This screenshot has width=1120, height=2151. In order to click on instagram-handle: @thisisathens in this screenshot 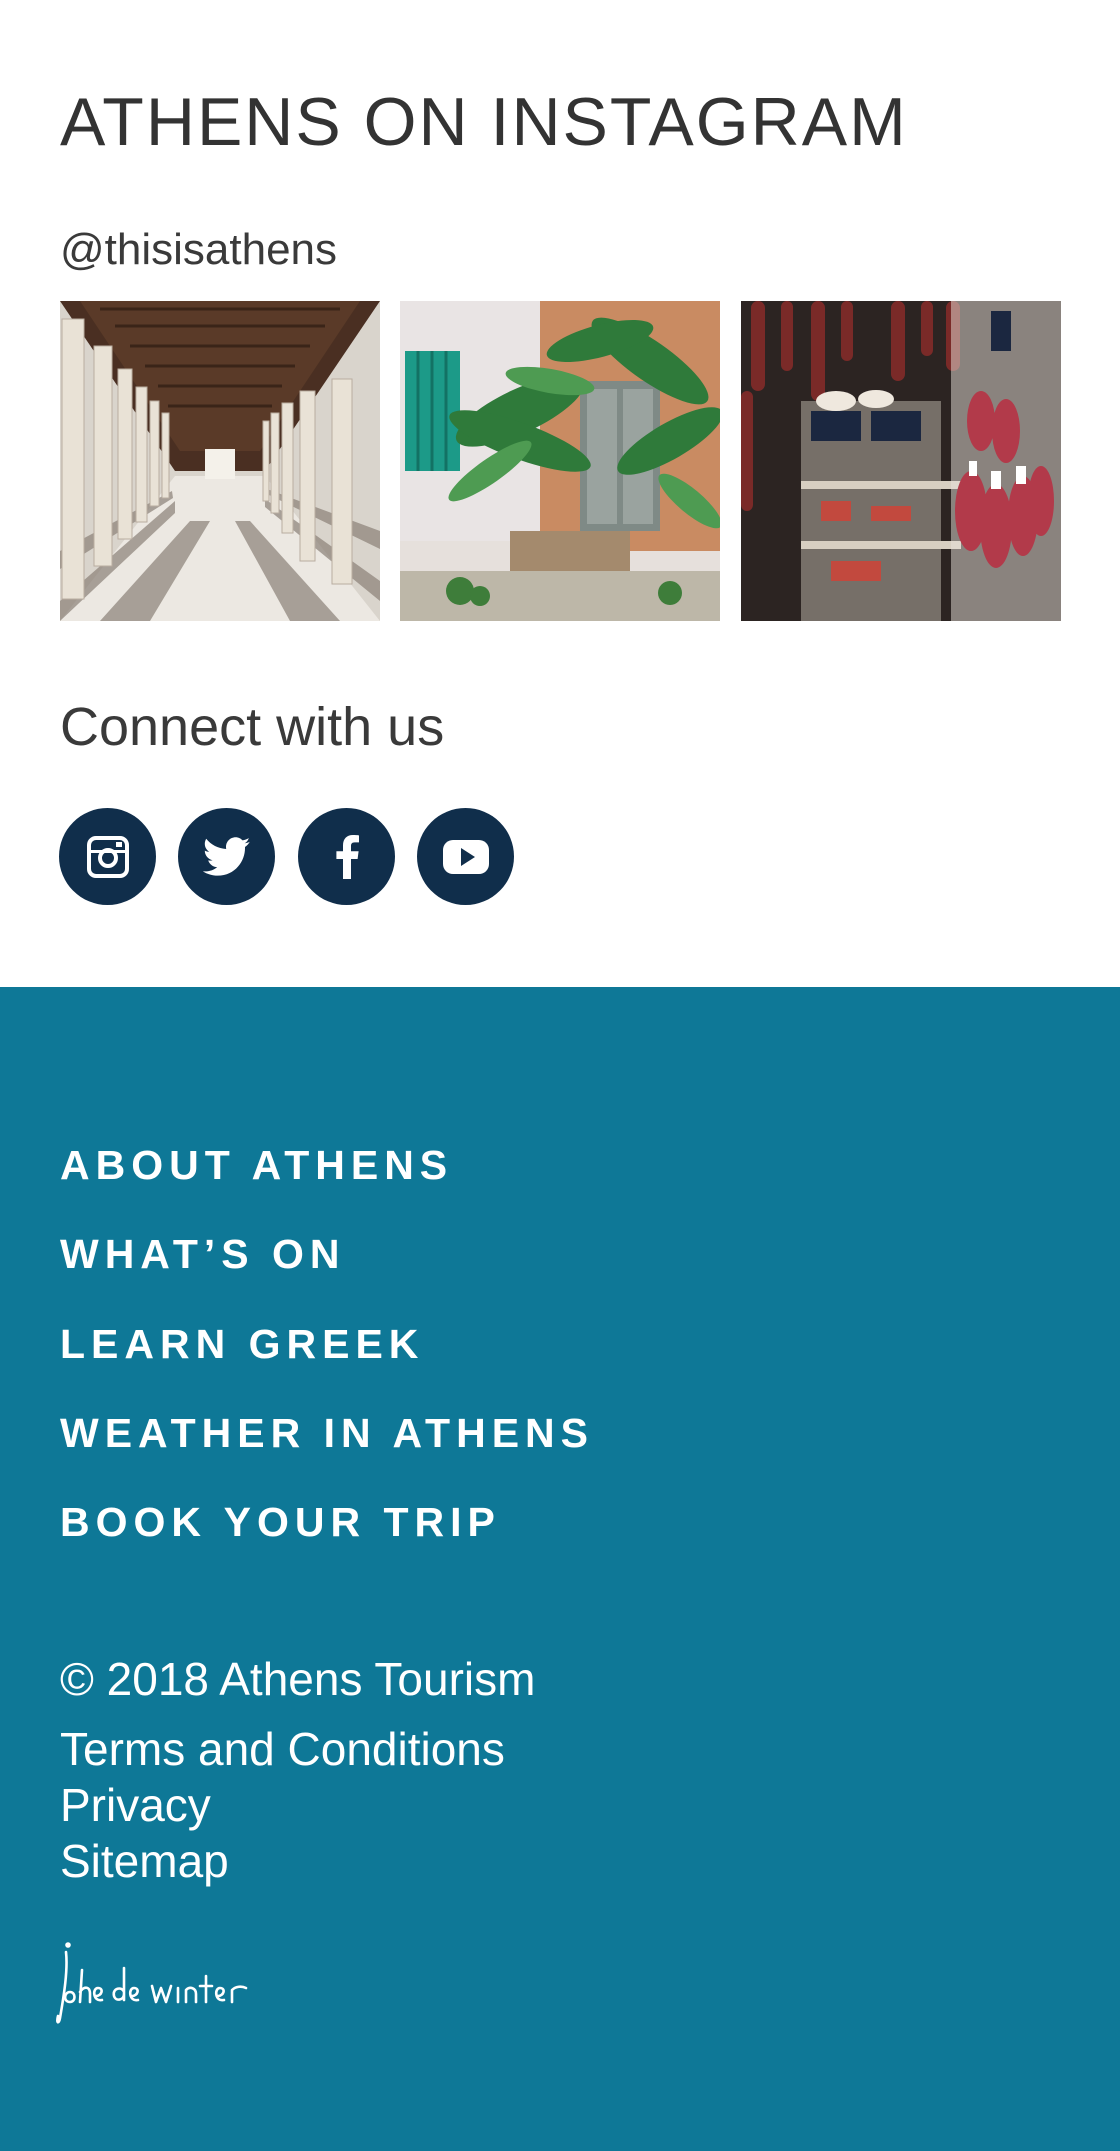, I will do `click(198, 250)`.